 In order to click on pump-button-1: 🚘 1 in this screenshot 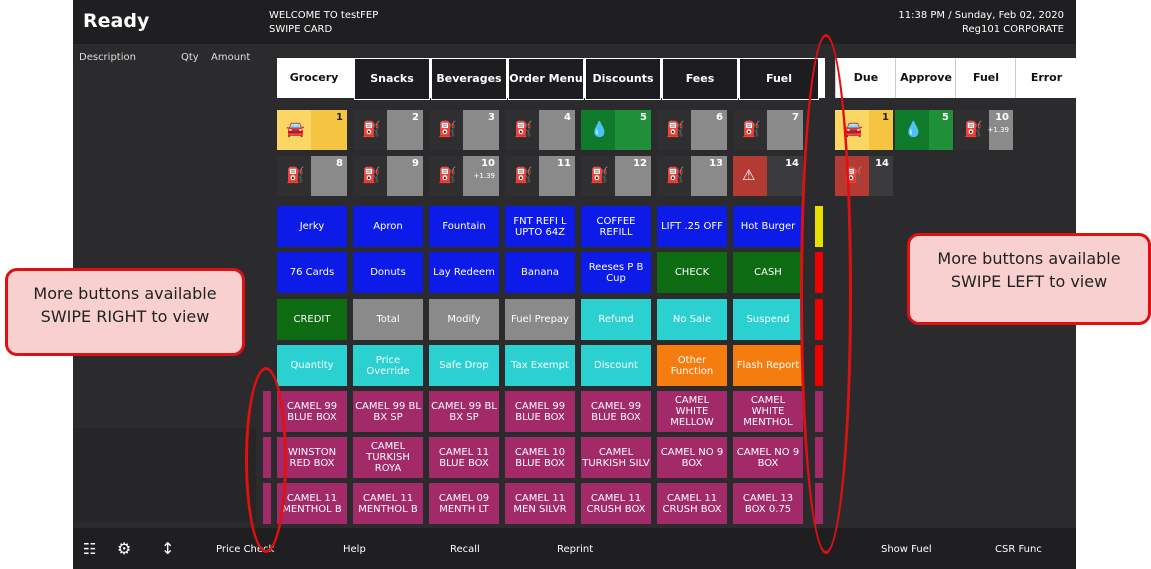, I will do `click(312, 130)`.